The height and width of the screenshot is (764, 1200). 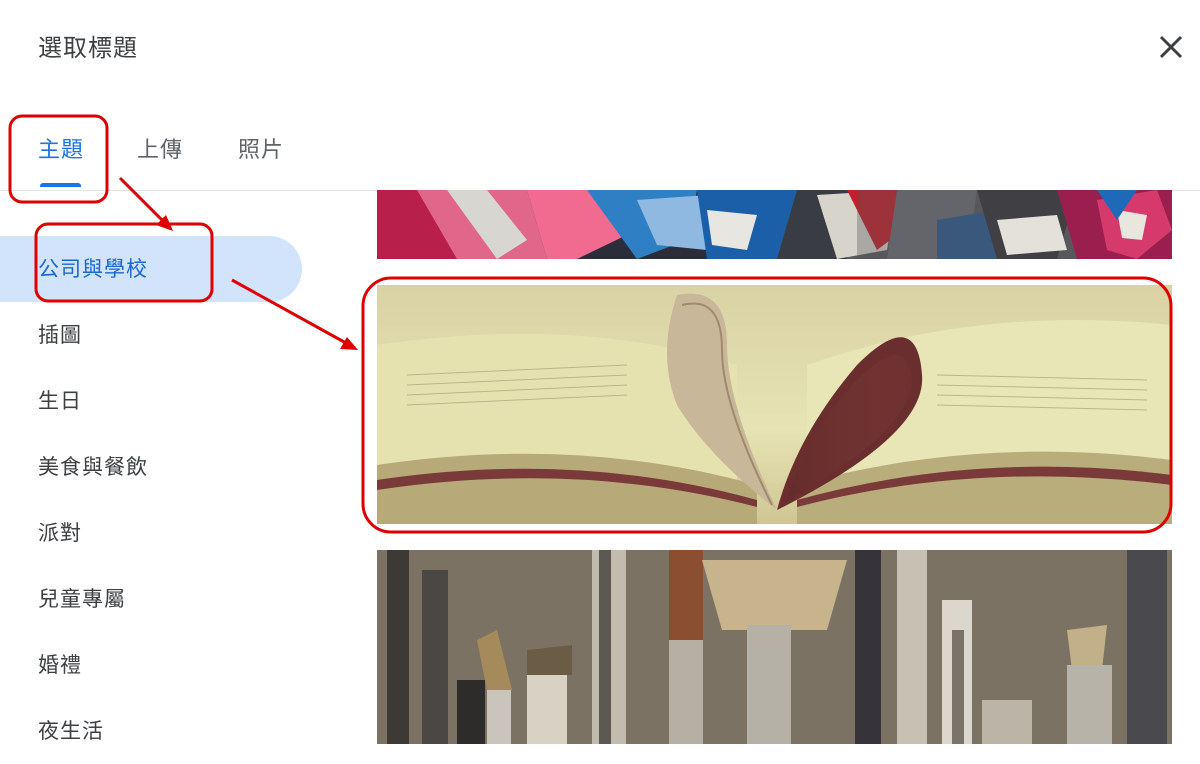 What do you see at coordinates (600, 150) in the screenshot?
I see `tab-bar: 主題 上傳 照片` at bounding box center [600, 150].